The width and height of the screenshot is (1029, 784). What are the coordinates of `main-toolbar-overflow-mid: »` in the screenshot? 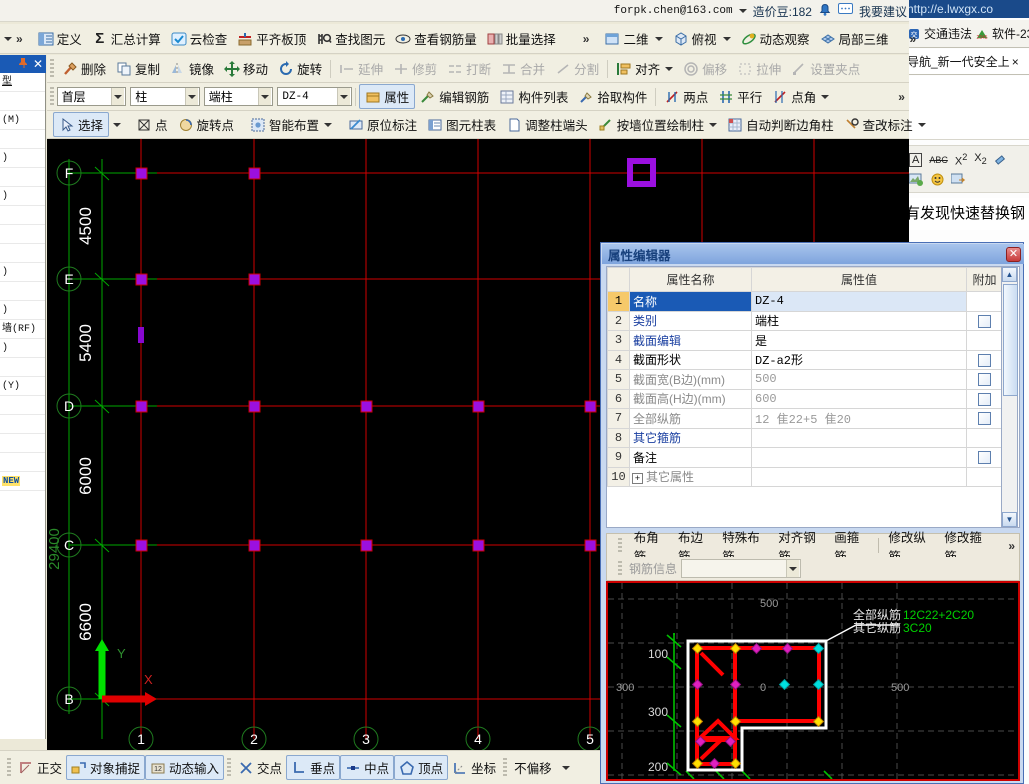 It's located at (586, 39).